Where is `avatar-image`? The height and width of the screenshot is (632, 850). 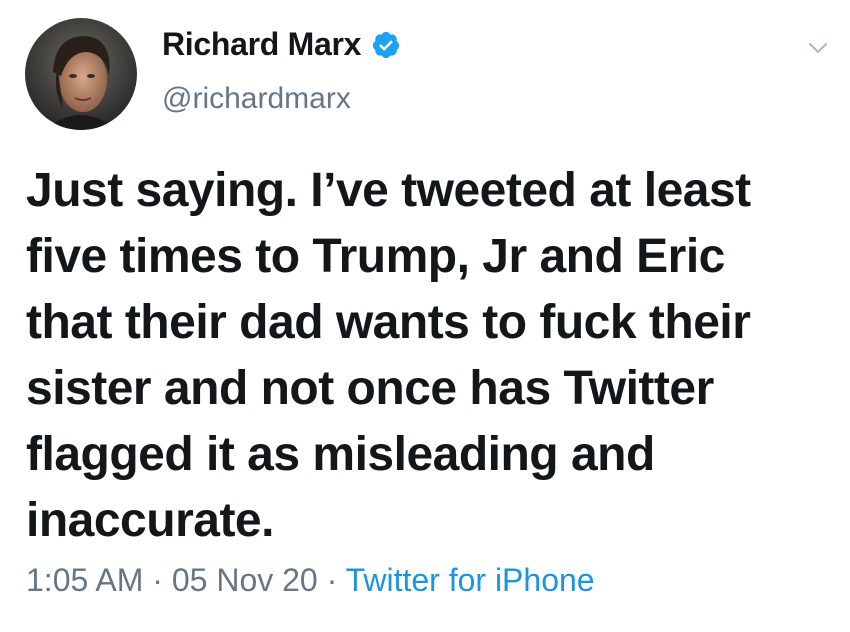 avatar-image is located at coordinates (81, 74).